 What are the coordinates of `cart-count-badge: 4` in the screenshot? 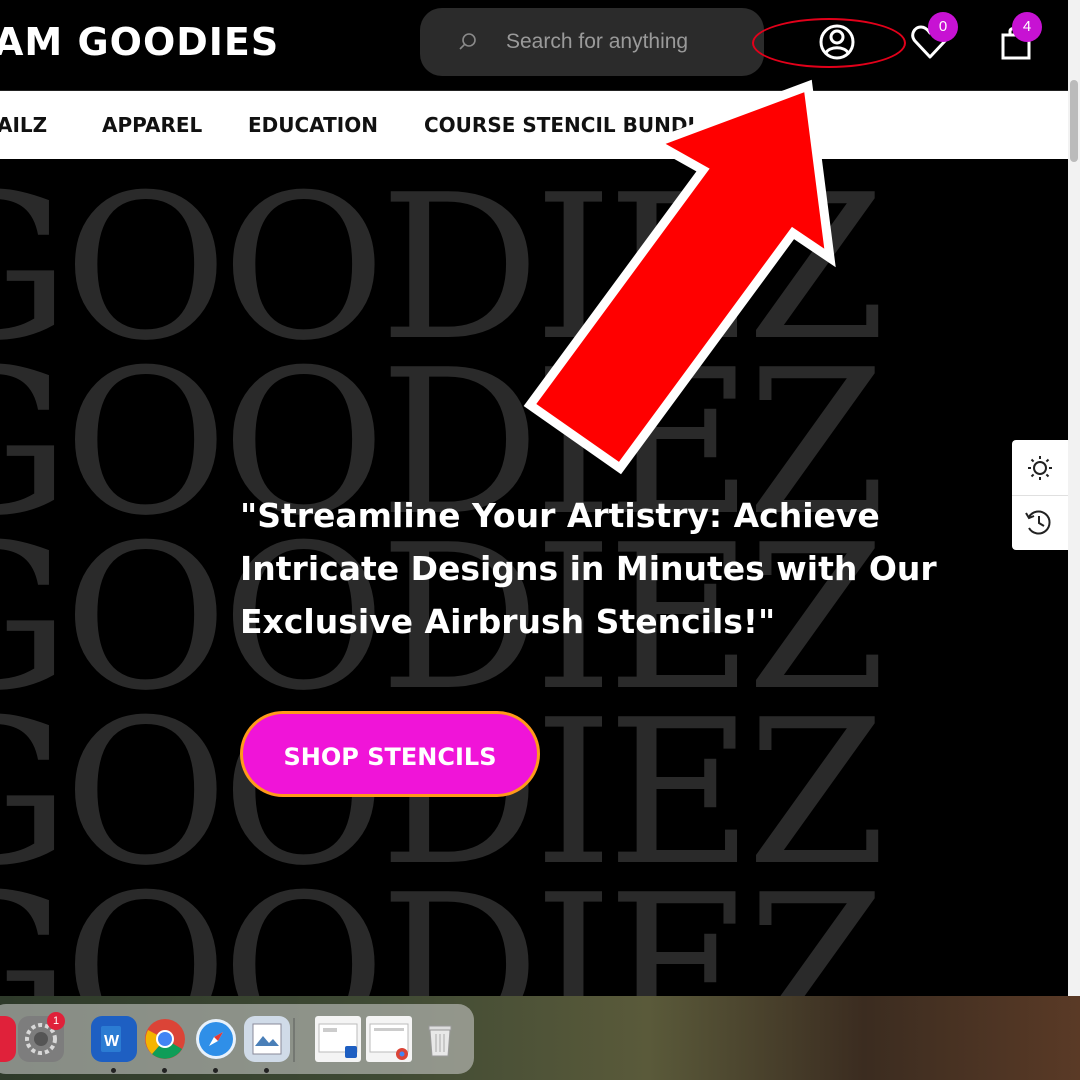 It's located at (1027, 27).